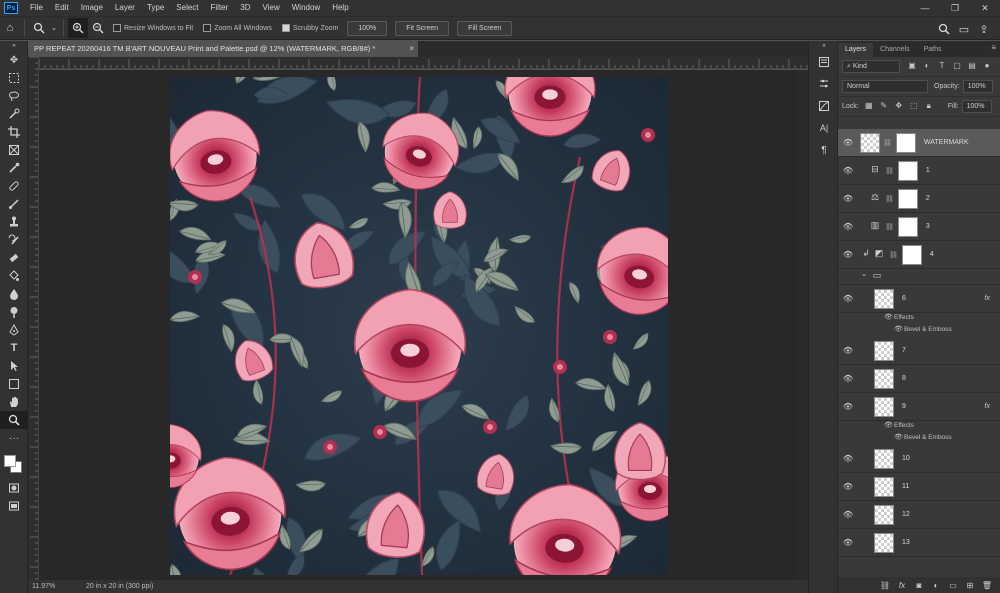 Image resolution: width=1000 pixels, height=593 pixels. Describe the element at coordinates (62, 8) in the screenshot. I see `menu-edit: Edit` at that location.